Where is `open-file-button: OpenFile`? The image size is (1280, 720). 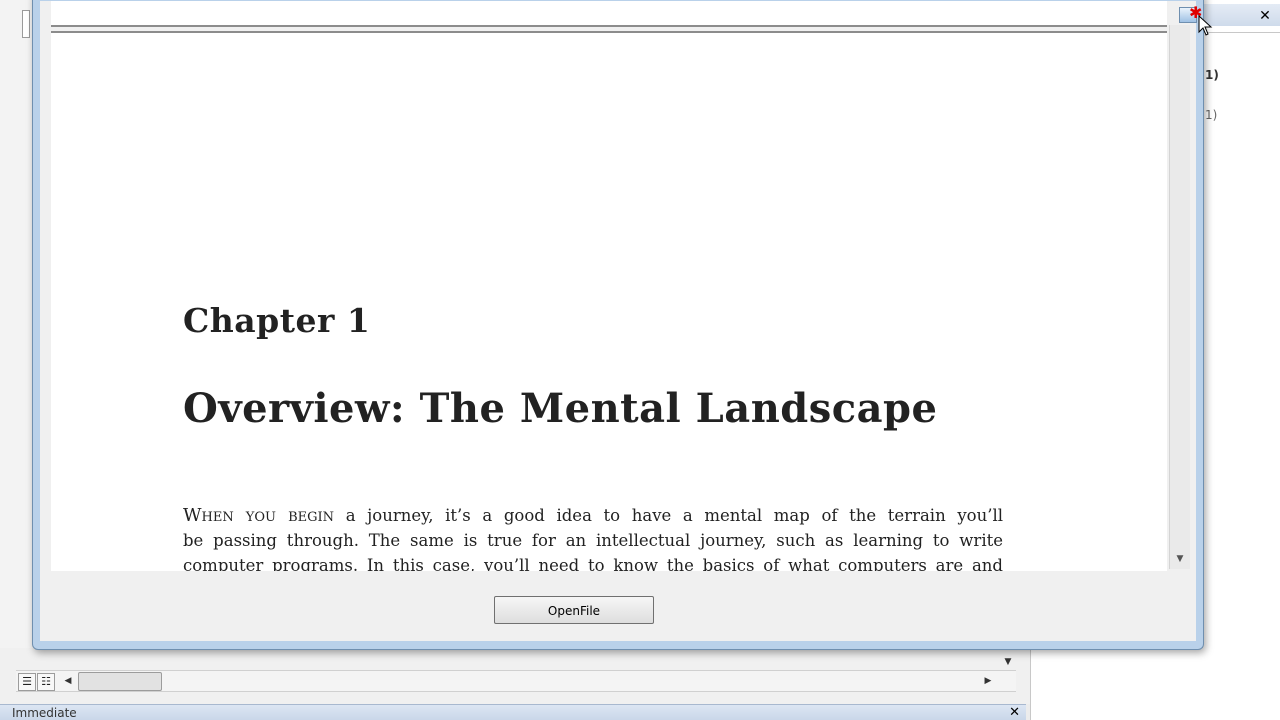 open-file-button: OpenFile is located at coordinates (574, 610).